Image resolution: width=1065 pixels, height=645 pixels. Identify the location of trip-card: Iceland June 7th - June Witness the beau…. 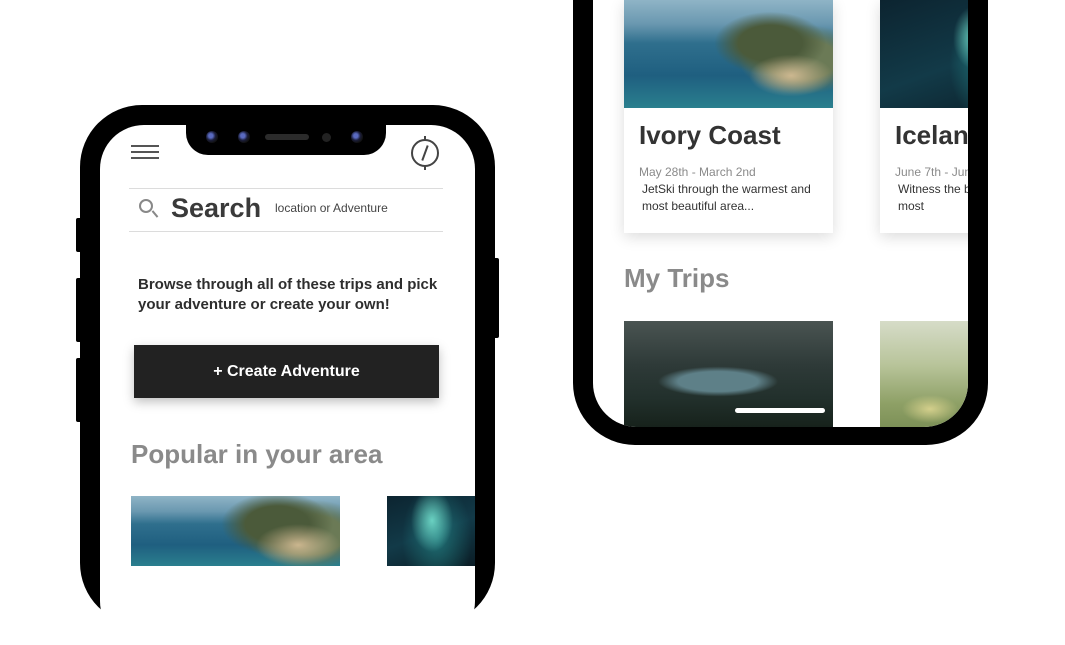
(924, 116).